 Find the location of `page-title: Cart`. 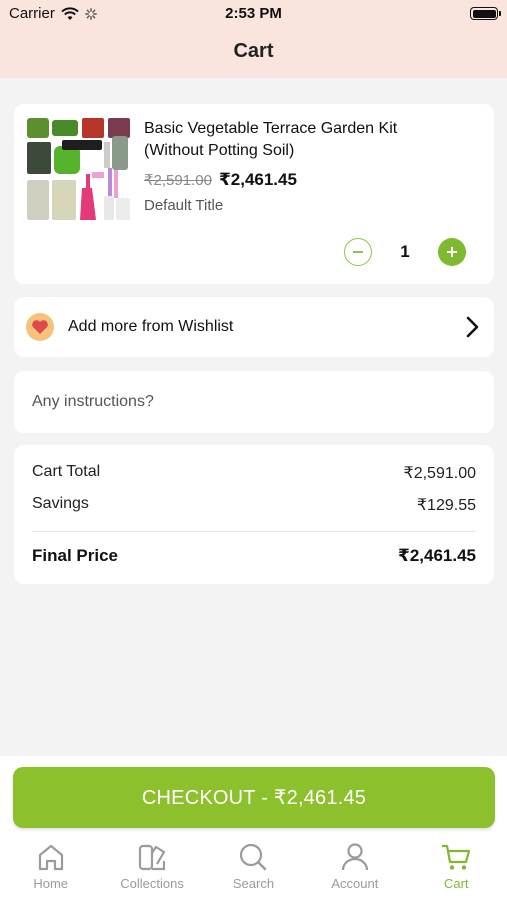

page-title: Cart is located at coordinates (253, 51).